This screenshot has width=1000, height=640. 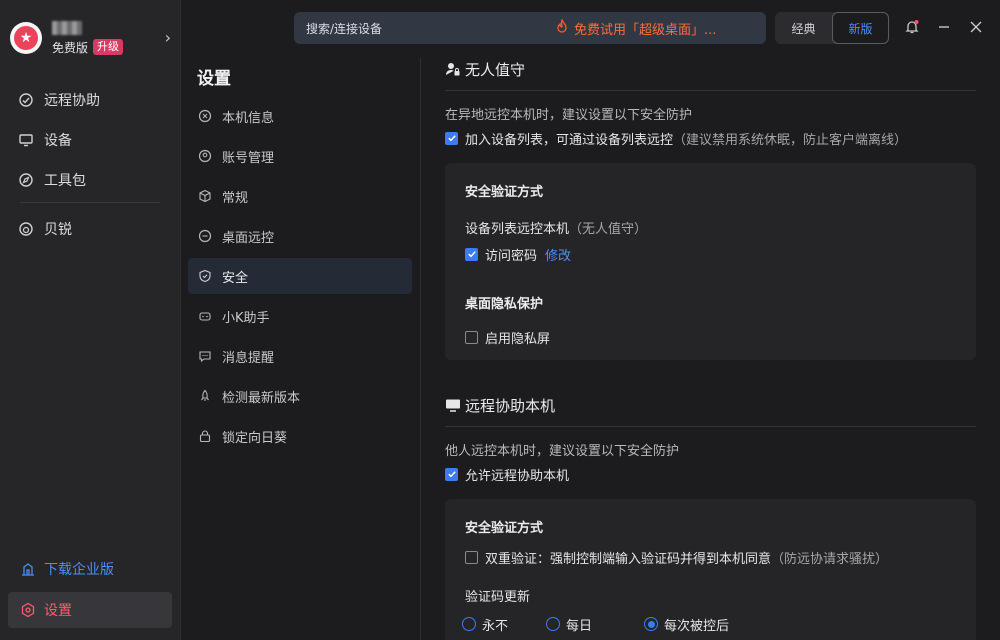 What do you see at coordinates (235, 198) in the screenshot?
I see `settings-item-label: 常规` at bounding box center [235, 198].